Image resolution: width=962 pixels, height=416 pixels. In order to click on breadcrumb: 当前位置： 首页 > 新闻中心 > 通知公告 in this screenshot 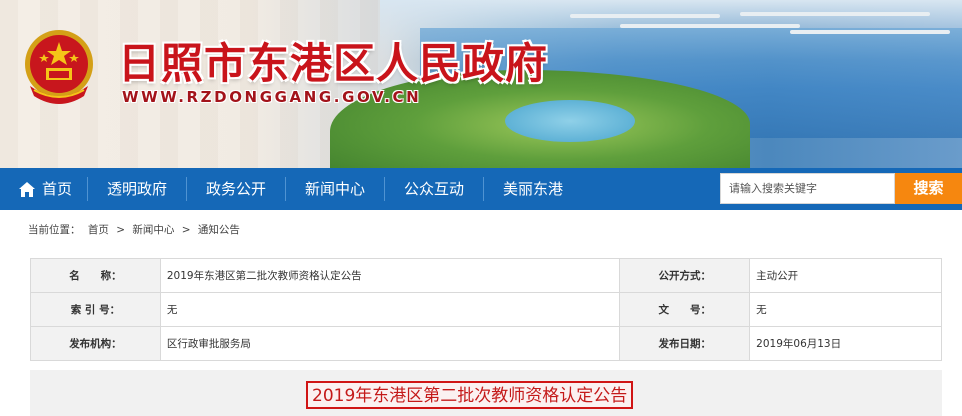, I will do `click(136, 229)`.